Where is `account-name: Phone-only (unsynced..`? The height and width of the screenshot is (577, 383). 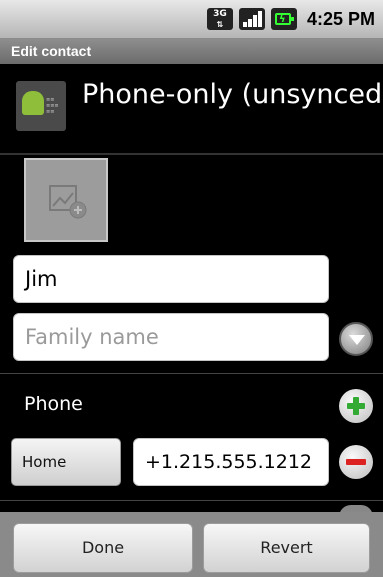
account-name: Phone-only (unsynced.. is located at coordinates (232, 94).